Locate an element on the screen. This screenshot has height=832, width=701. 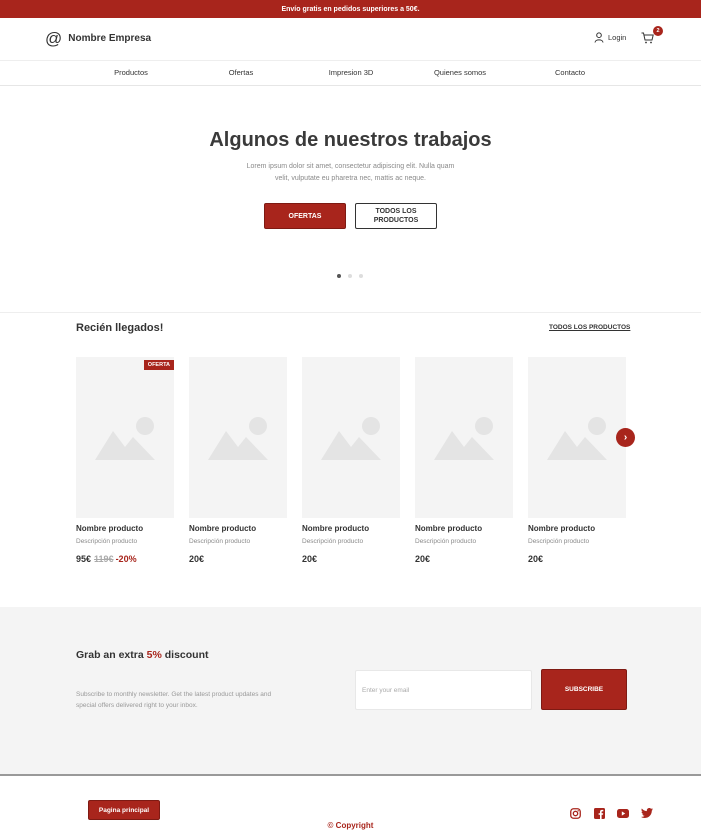
email-input is located at coordinates (443, 690).